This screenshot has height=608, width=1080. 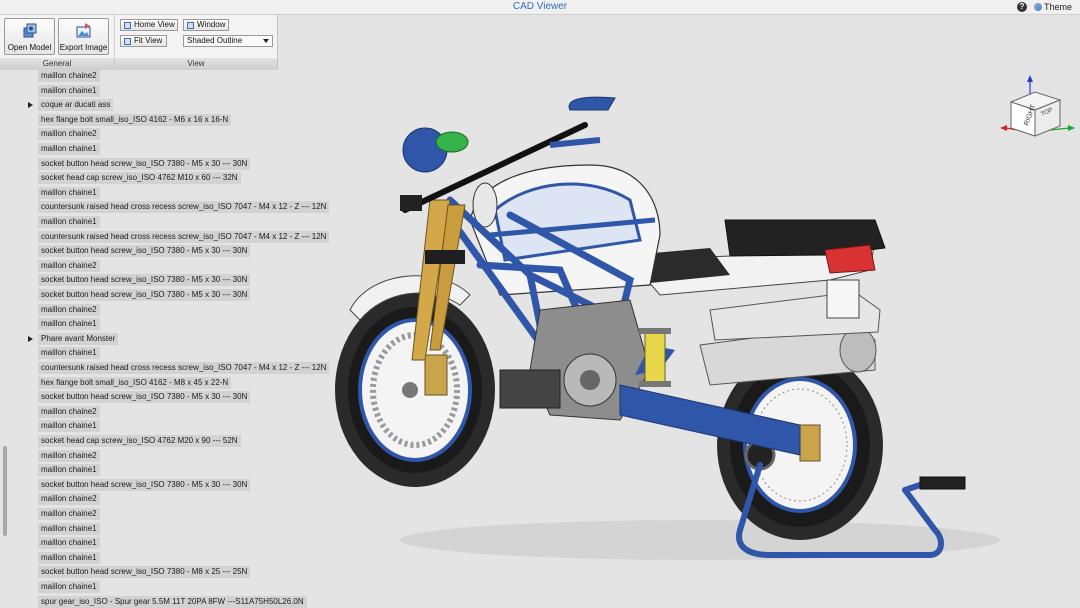 I want to click on title-bar: CAD Viewer ? Theme, so click(x=540, y=7).